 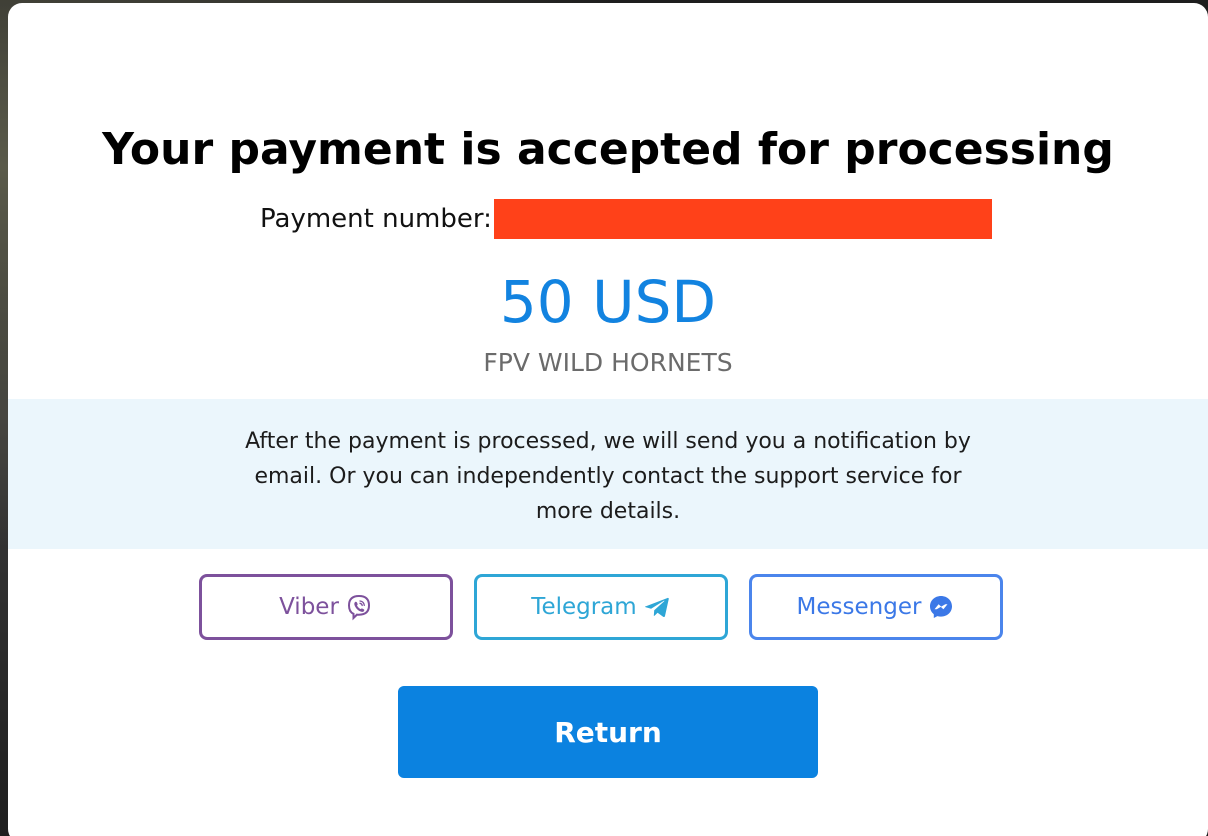 I want to click on viber-icon, so click(x=359, y=607).